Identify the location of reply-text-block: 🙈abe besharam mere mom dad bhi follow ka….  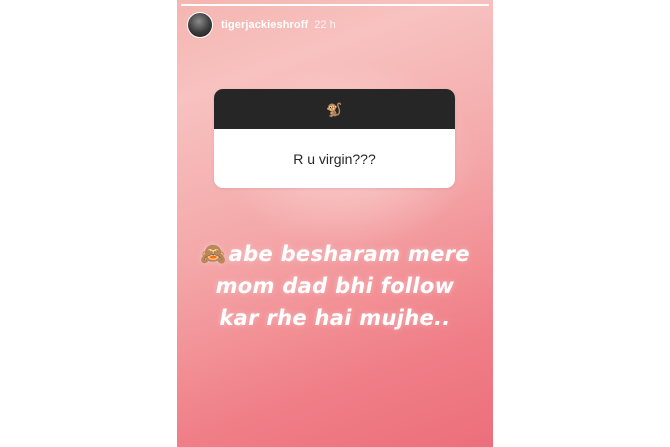
(335, 286).